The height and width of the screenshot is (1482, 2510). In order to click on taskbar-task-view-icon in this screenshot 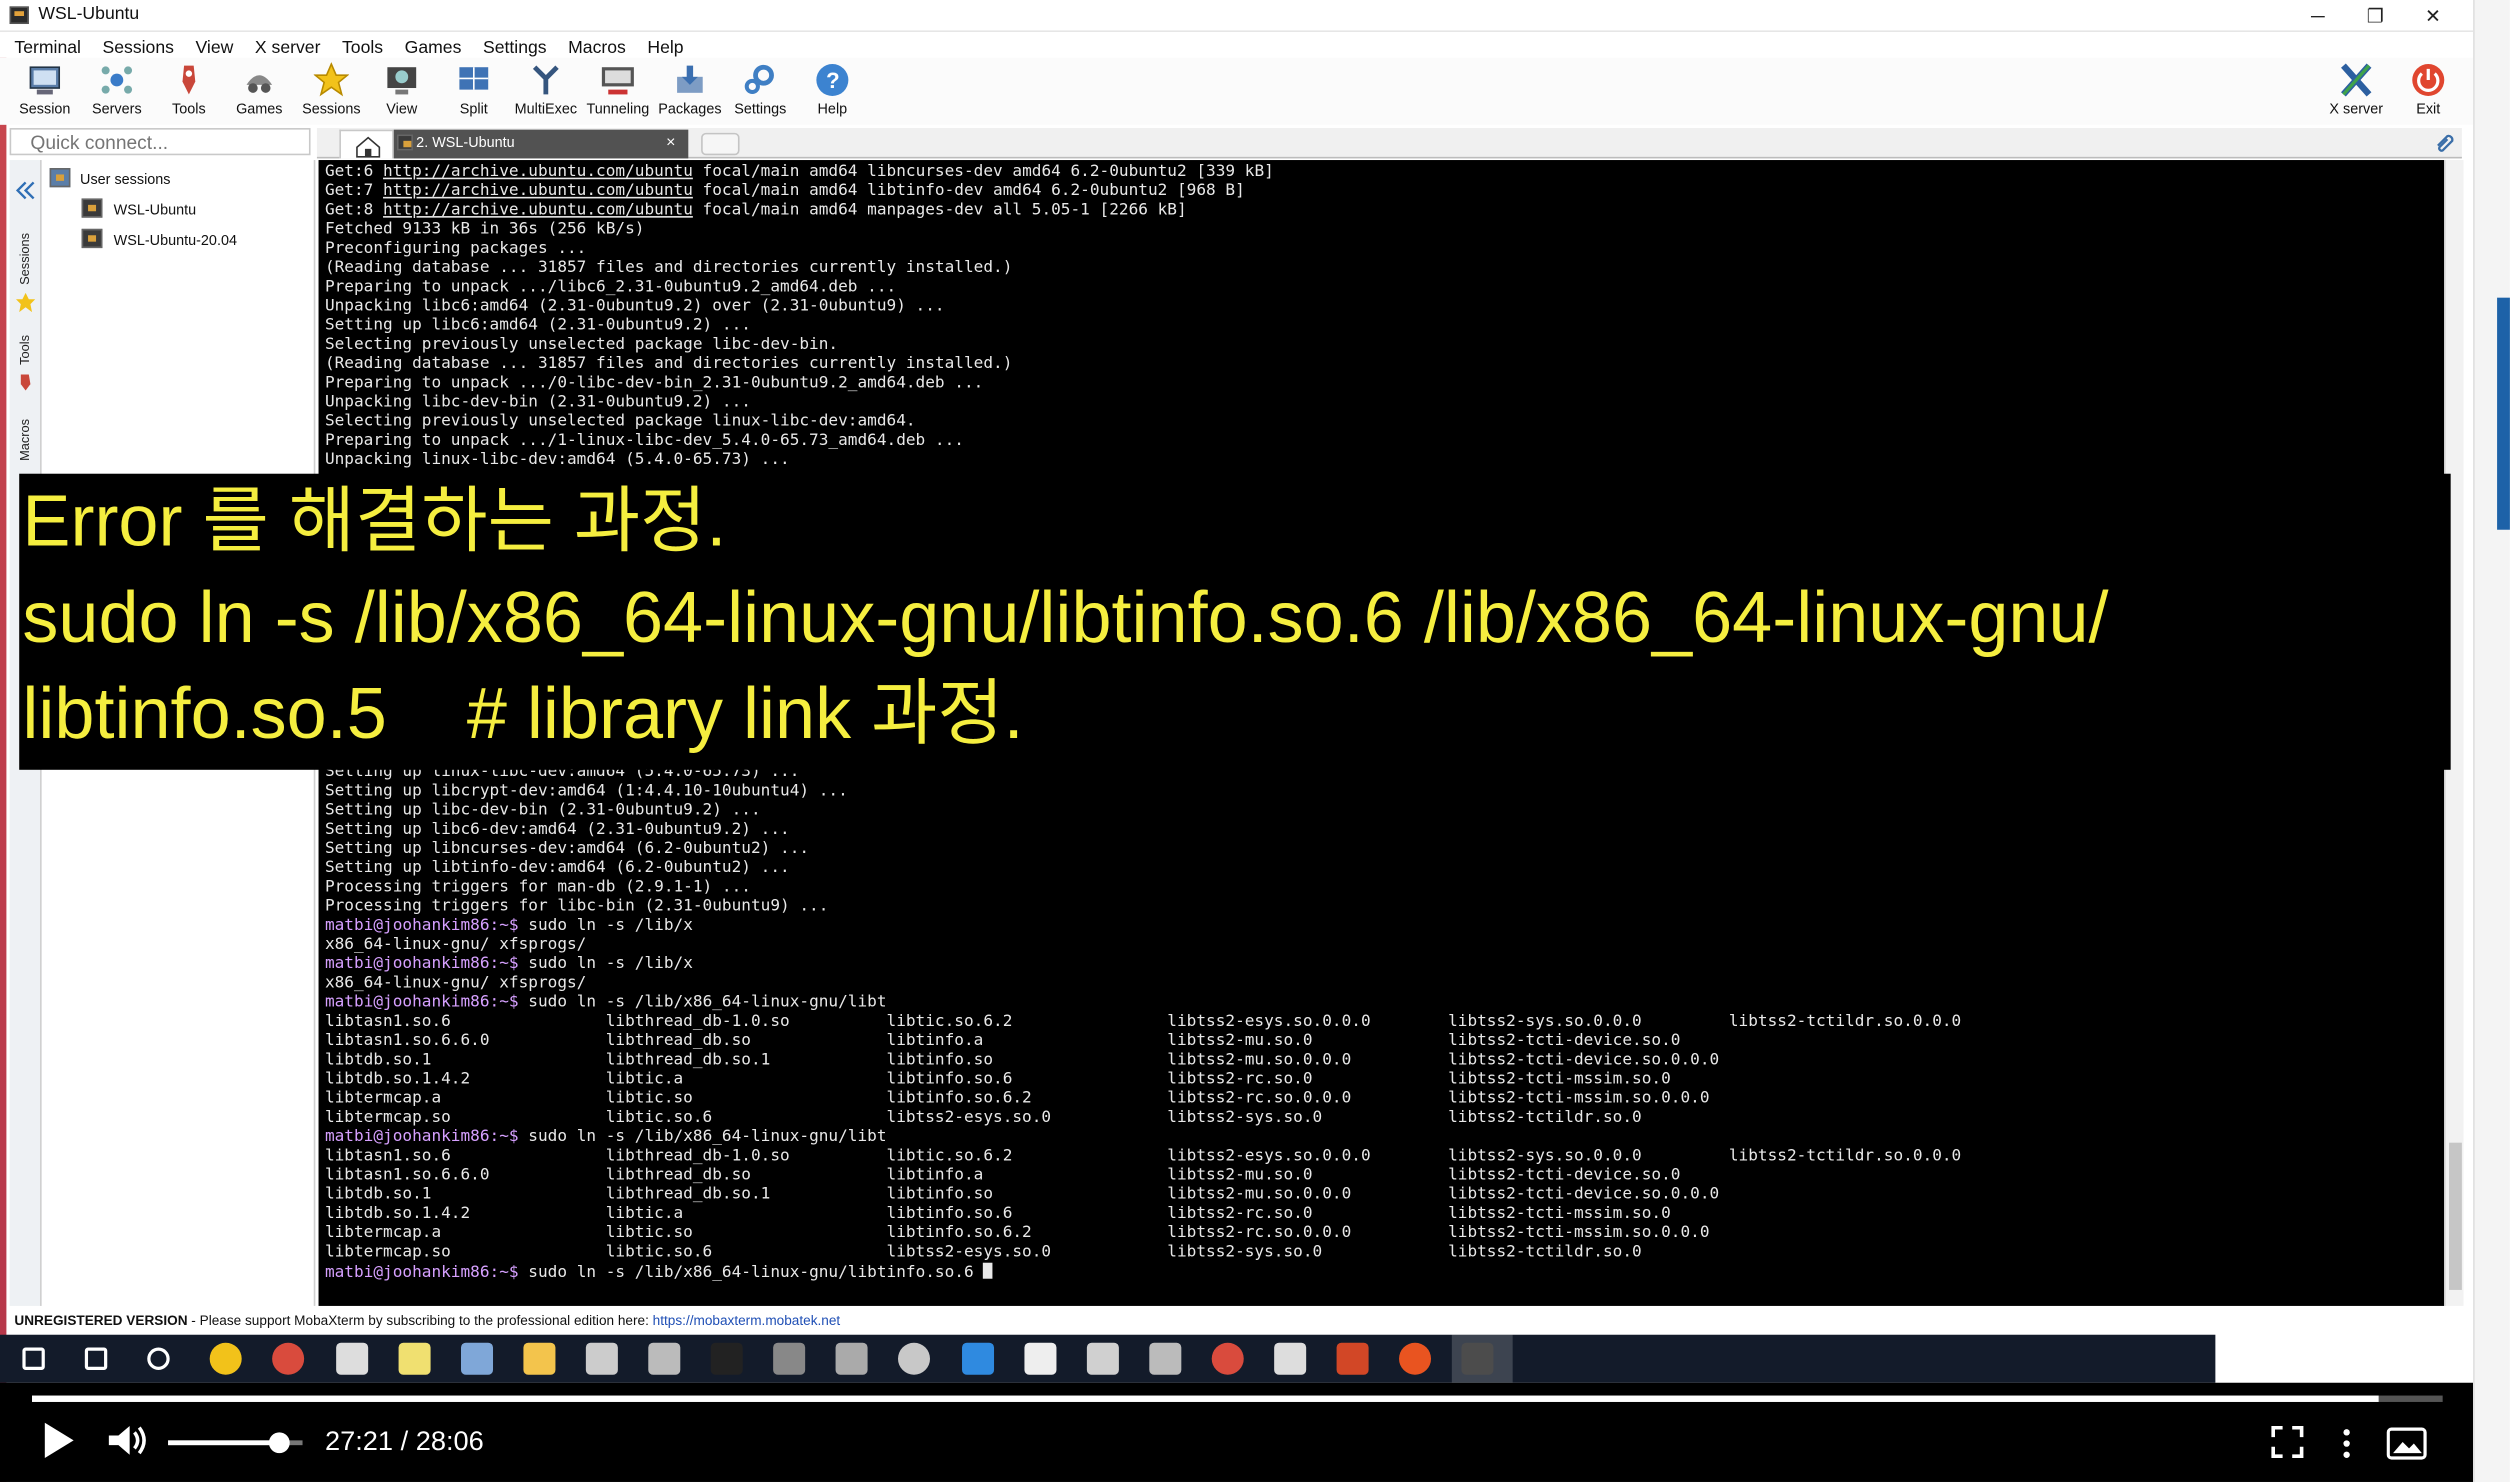, I will do `click(158, 1358)`.